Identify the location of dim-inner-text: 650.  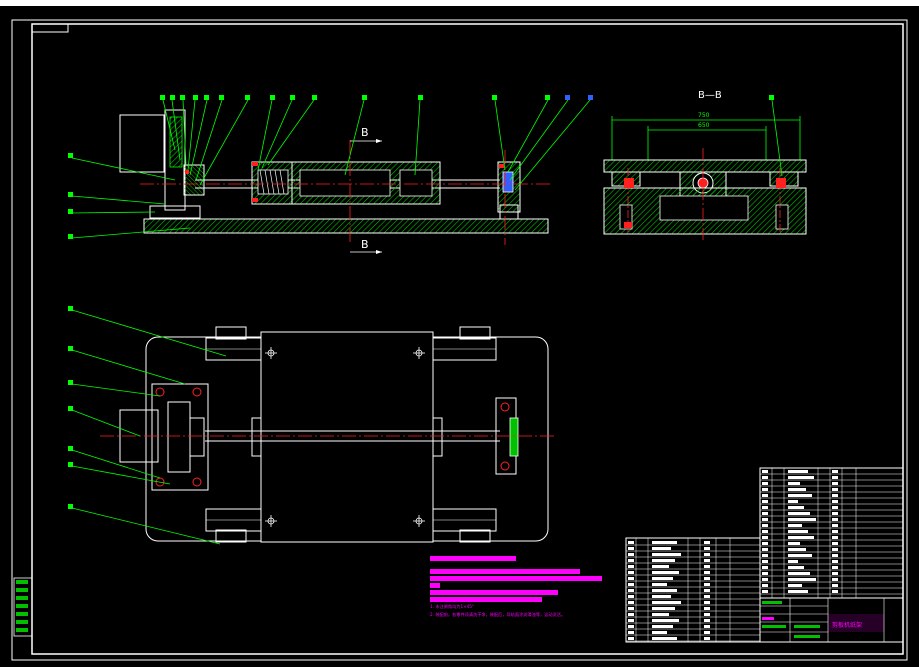
(704, 125).